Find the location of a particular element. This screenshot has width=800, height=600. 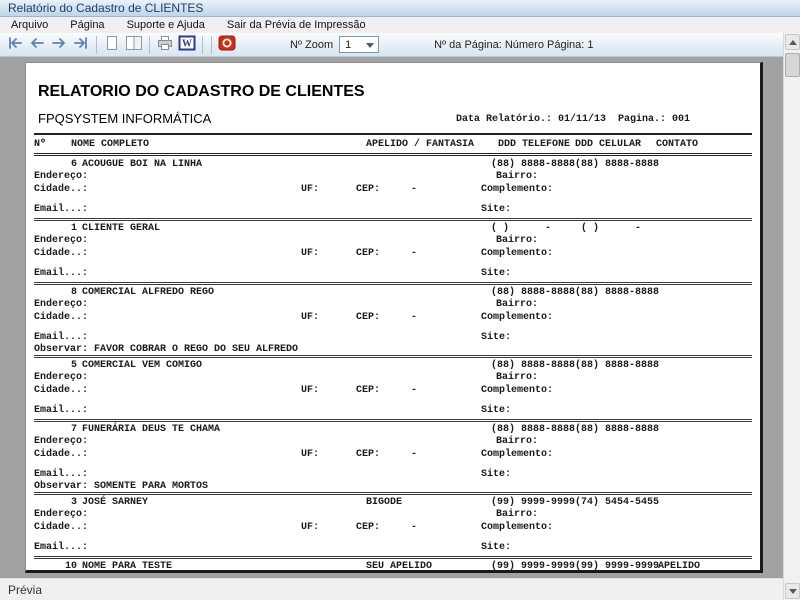

facing-pages-view-button is located at coordinates (134, 45).